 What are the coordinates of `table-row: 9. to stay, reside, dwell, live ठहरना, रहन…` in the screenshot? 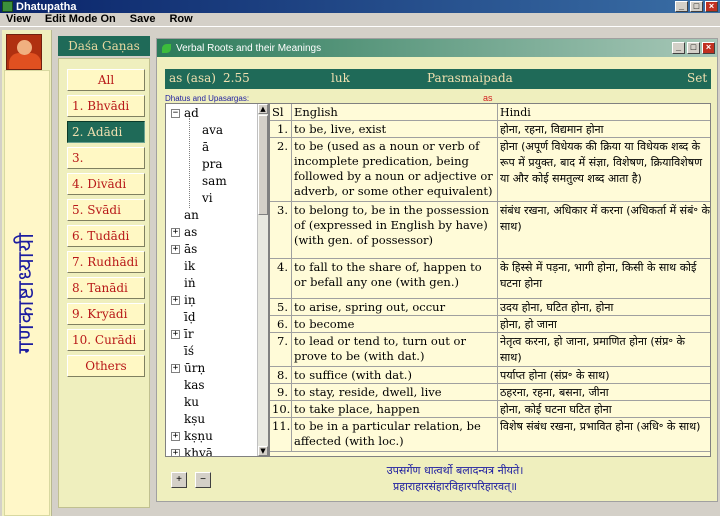 It's located at (490, 392).